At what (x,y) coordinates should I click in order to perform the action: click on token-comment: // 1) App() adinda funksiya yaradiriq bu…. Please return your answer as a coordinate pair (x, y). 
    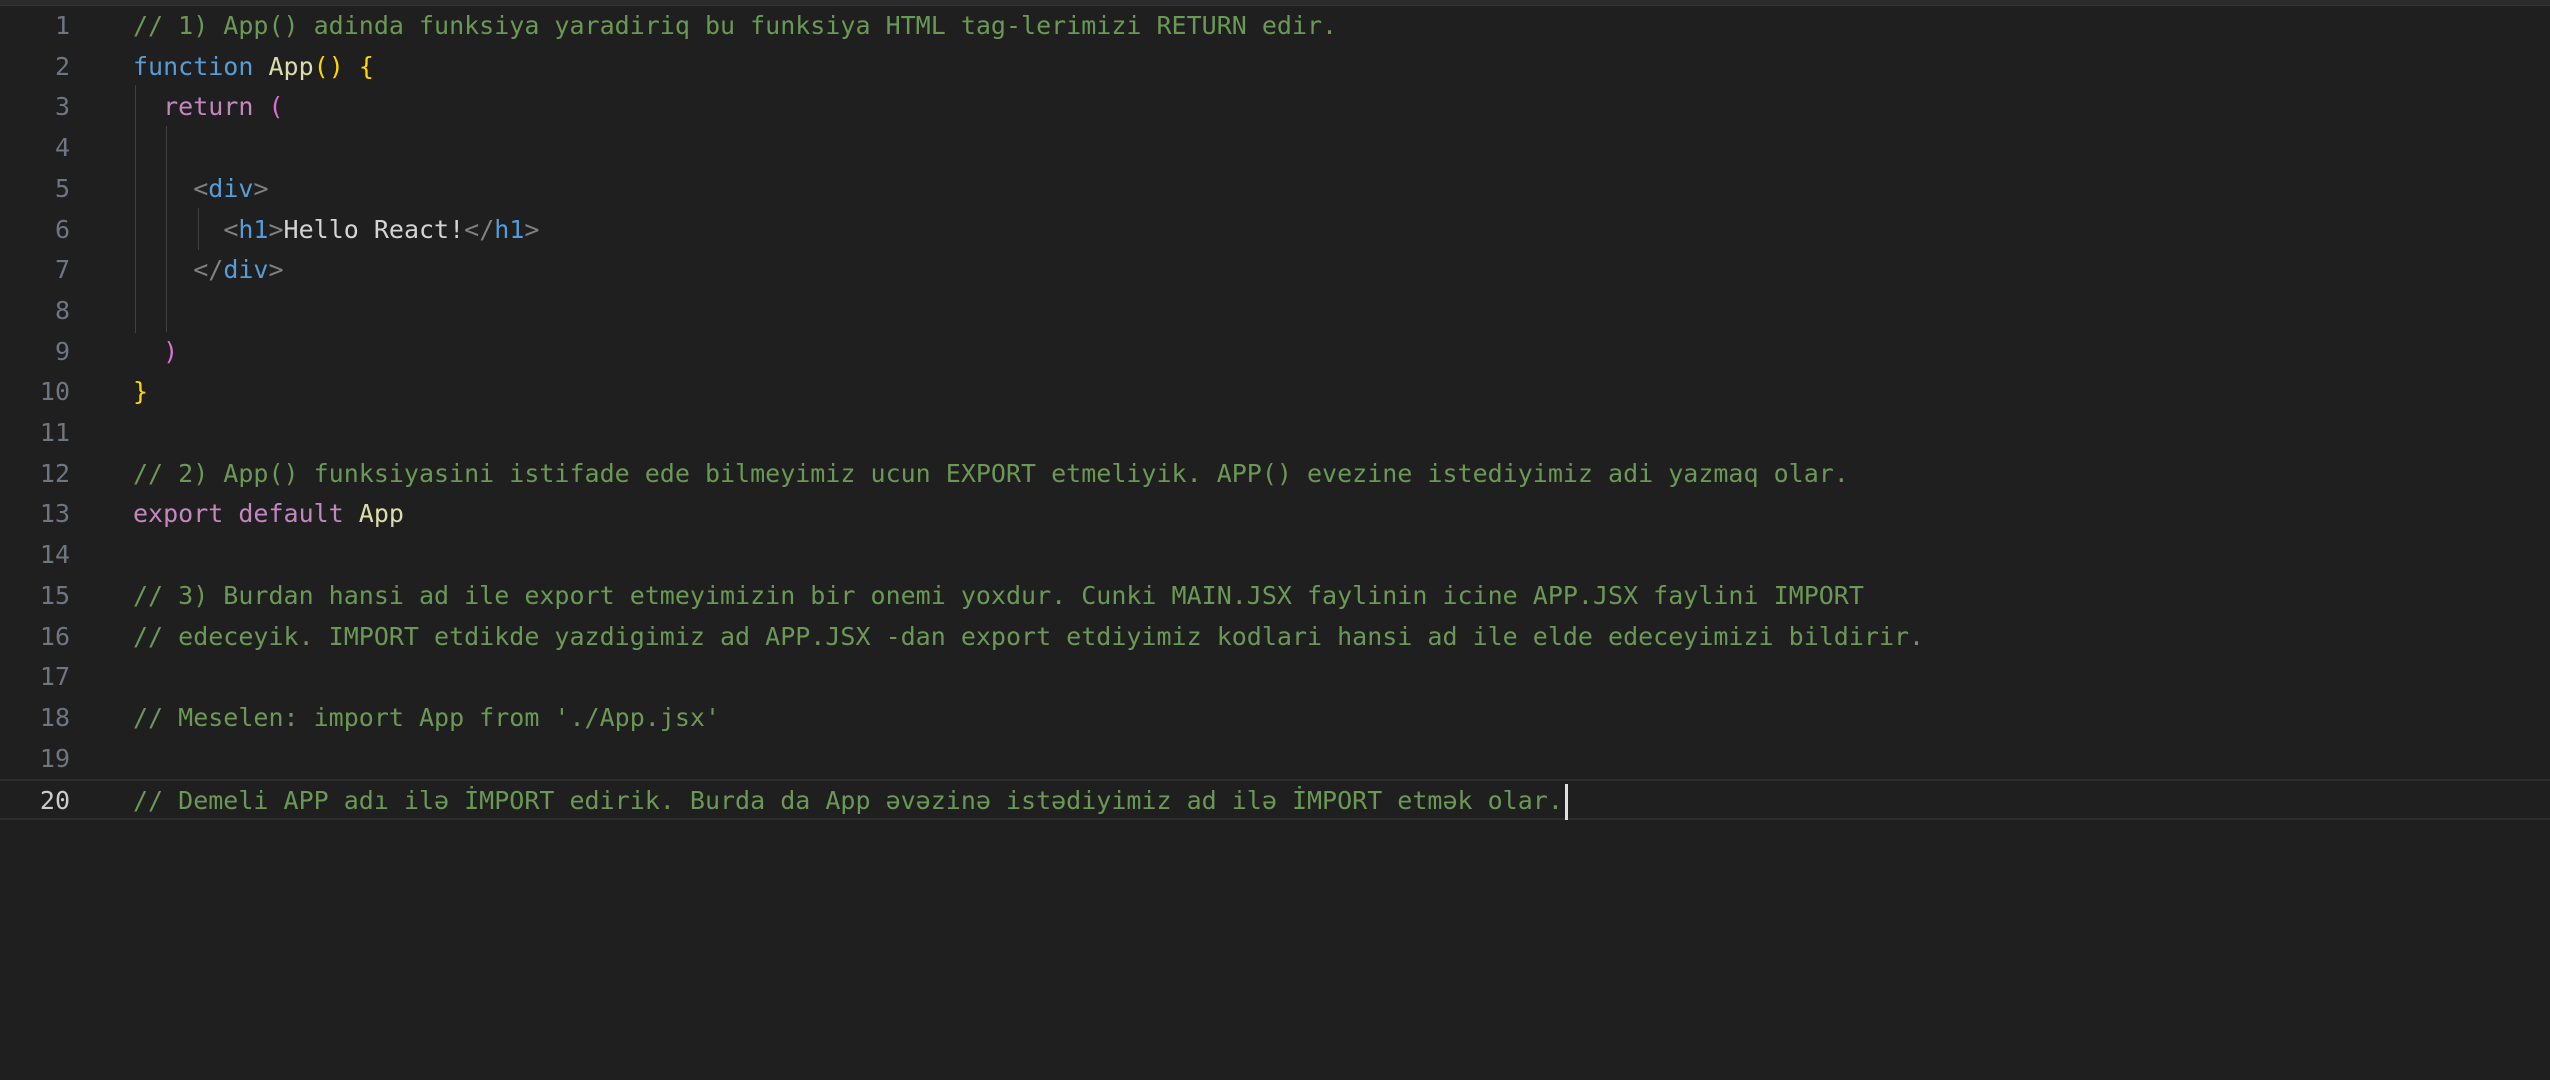
    Looking at the image, I should click on (735, 25).